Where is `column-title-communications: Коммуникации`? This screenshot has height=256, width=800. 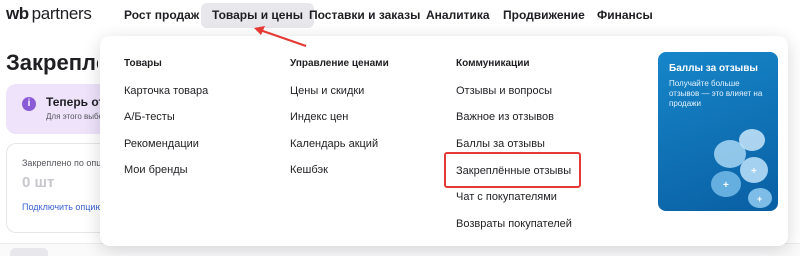 column-title-communications: Коммуникации is located at coordinates (493, 63).